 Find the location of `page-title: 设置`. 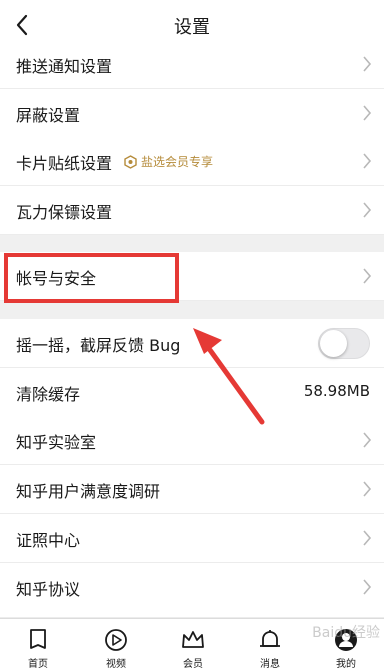

page-title: 设置 is located at coordinates (192, 27).